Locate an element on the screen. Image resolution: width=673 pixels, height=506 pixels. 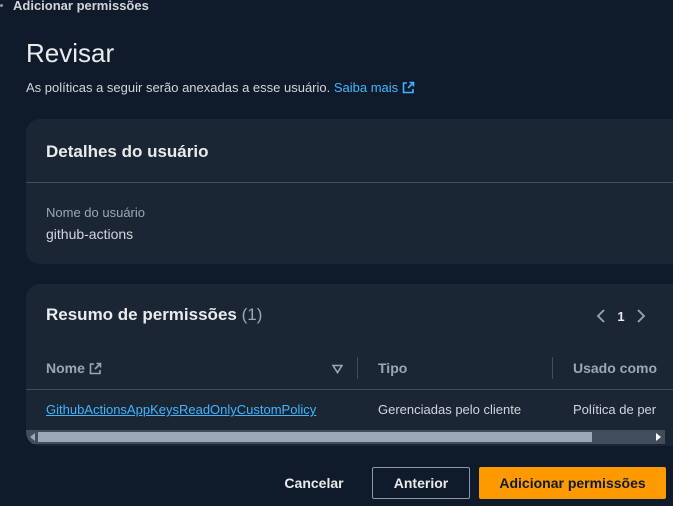
scroll-right-icon is located at coordinates (658, 437).